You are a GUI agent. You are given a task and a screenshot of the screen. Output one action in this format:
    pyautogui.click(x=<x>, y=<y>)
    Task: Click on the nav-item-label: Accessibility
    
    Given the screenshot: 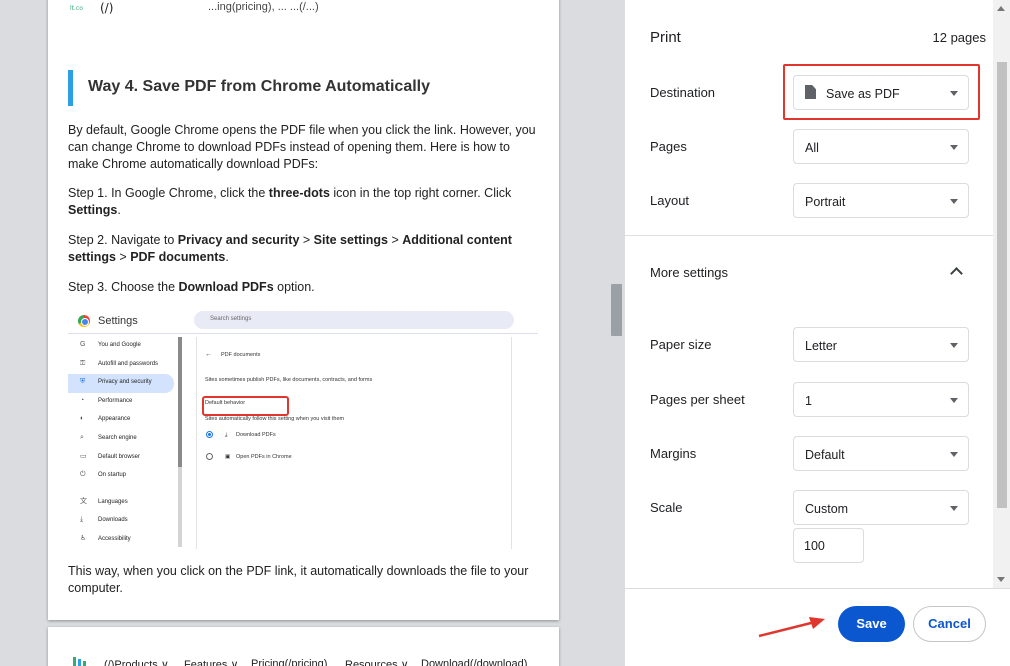 What is the action you would take?
    pyautogui.click(x=114, y=538)
    